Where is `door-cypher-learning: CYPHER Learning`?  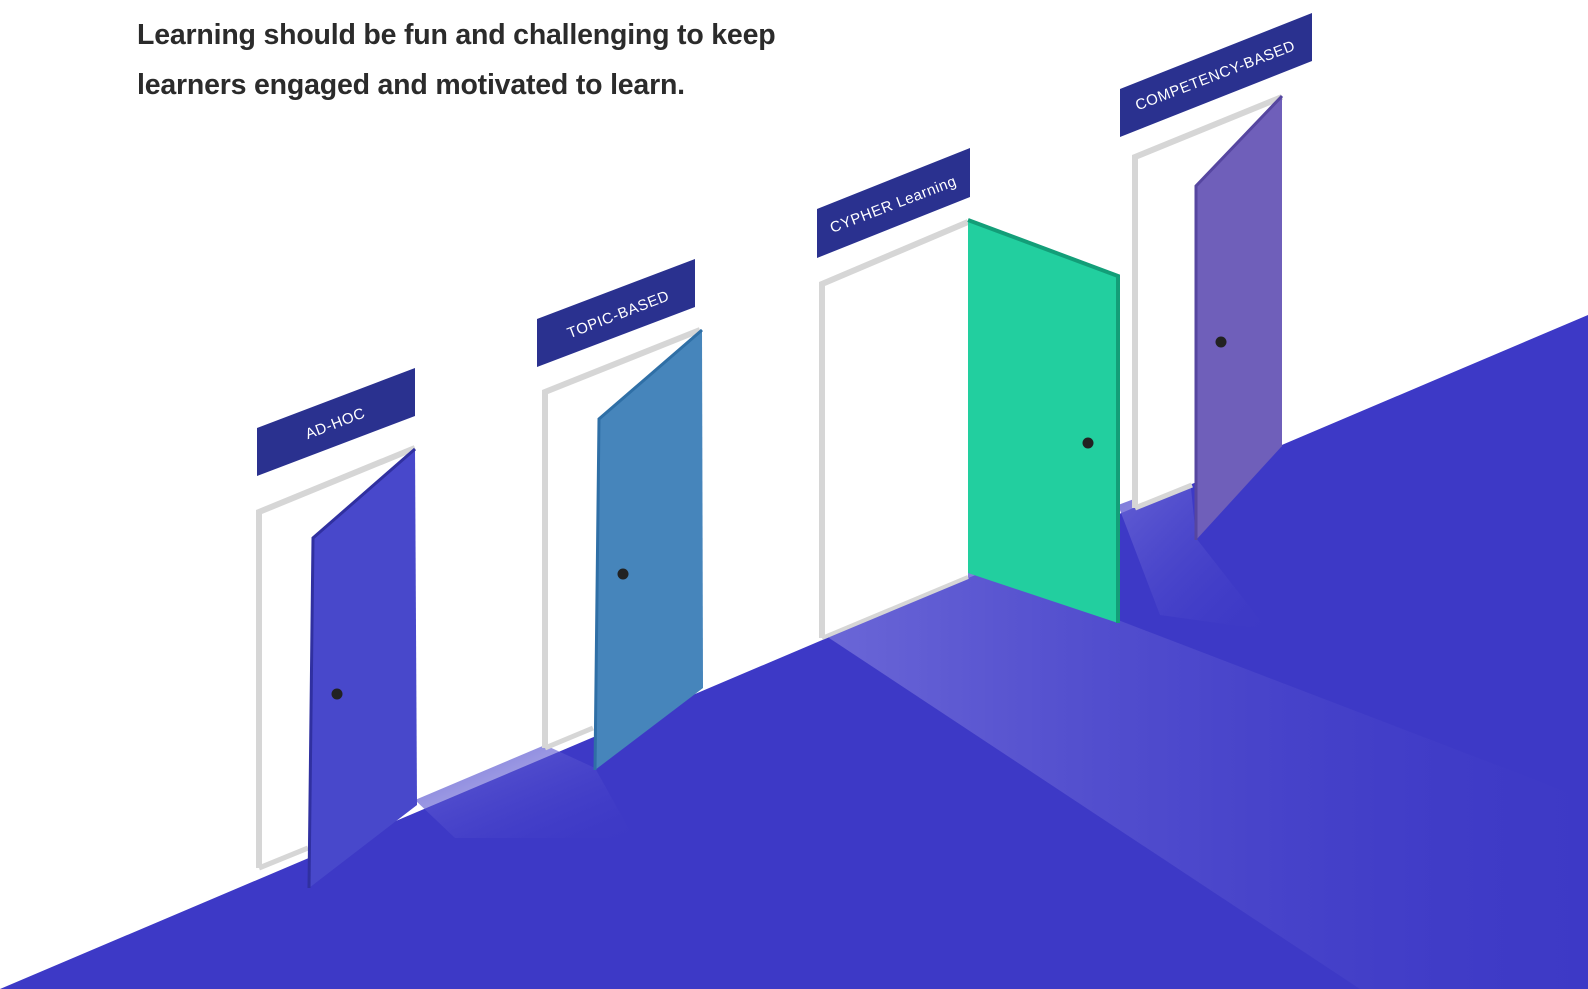 door-cypher-learning: CYPHER Learning is located at coordinates (968, 394).